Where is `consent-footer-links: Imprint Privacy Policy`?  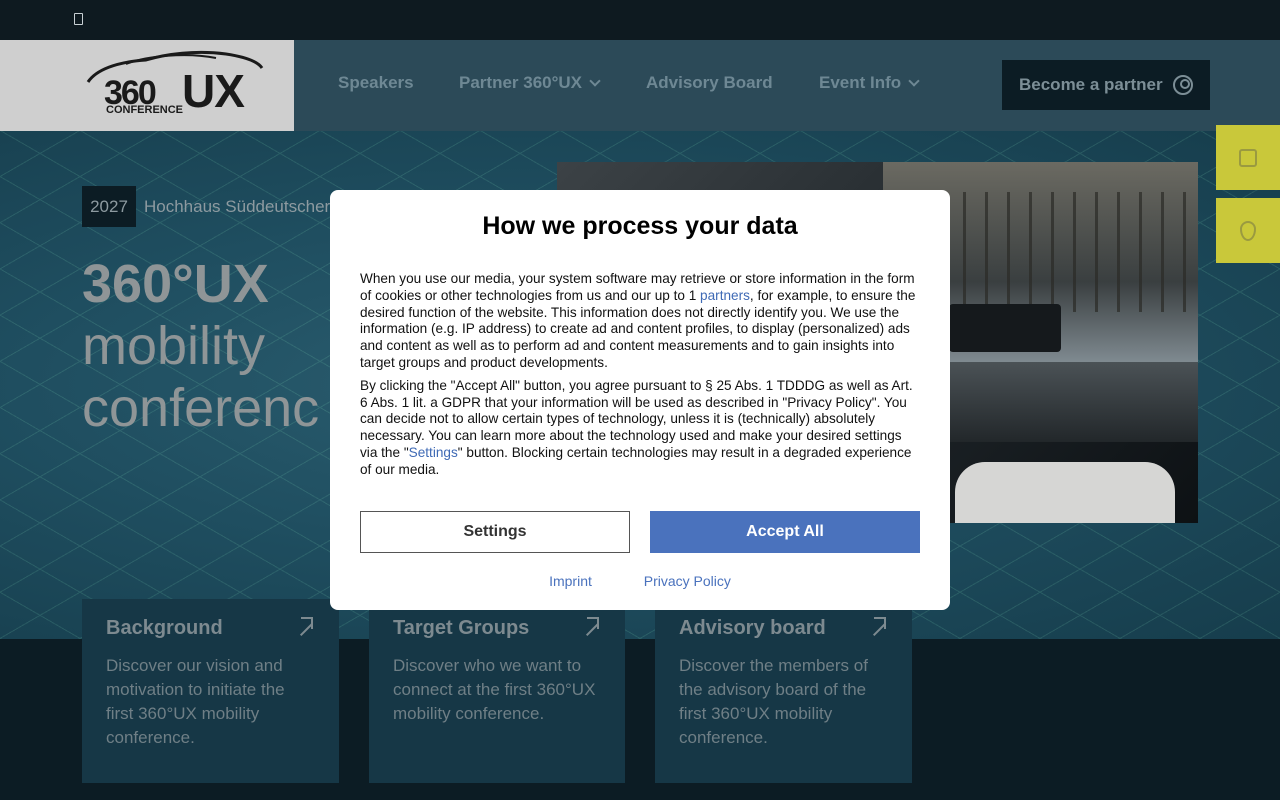 consent-footer-links: Imprint Privacy Policy is located at coordinates (640, 581).